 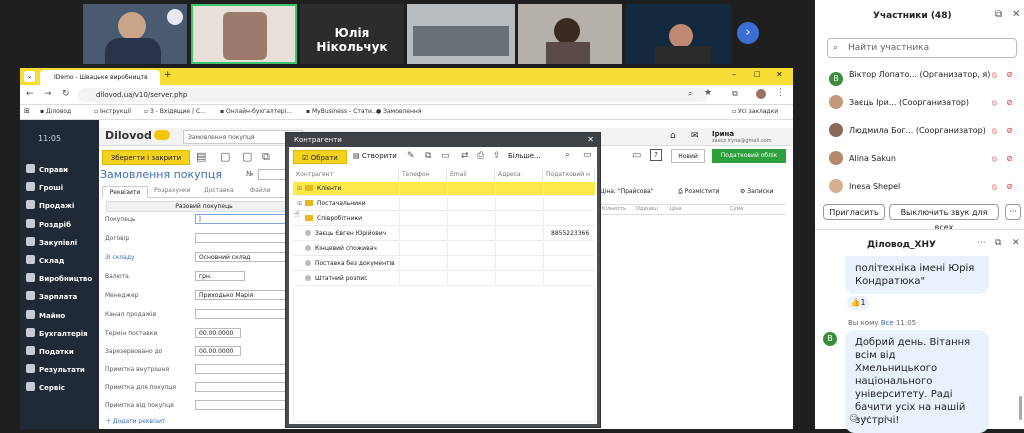 What do you see at coordinates (50, 352) in the screenshot?
I see `sidebar-item: Податки` at bounding box center [50, 352].